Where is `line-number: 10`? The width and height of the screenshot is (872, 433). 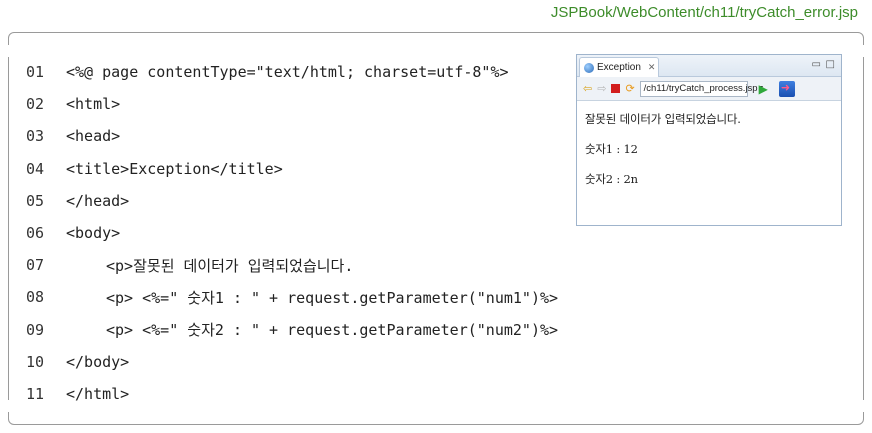 line-number: 10 is located at coordinates (35, 361).